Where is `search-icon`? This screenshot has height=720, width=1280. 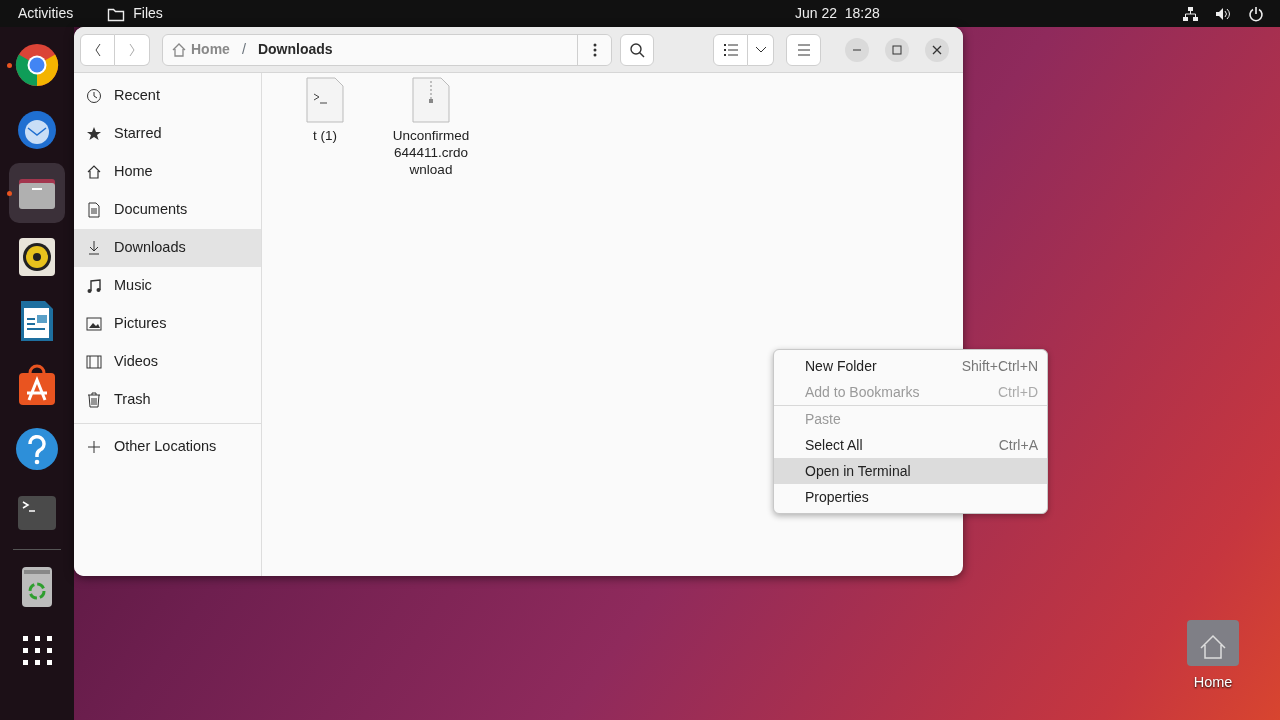 search-icon is located at coordinates (637, 49).